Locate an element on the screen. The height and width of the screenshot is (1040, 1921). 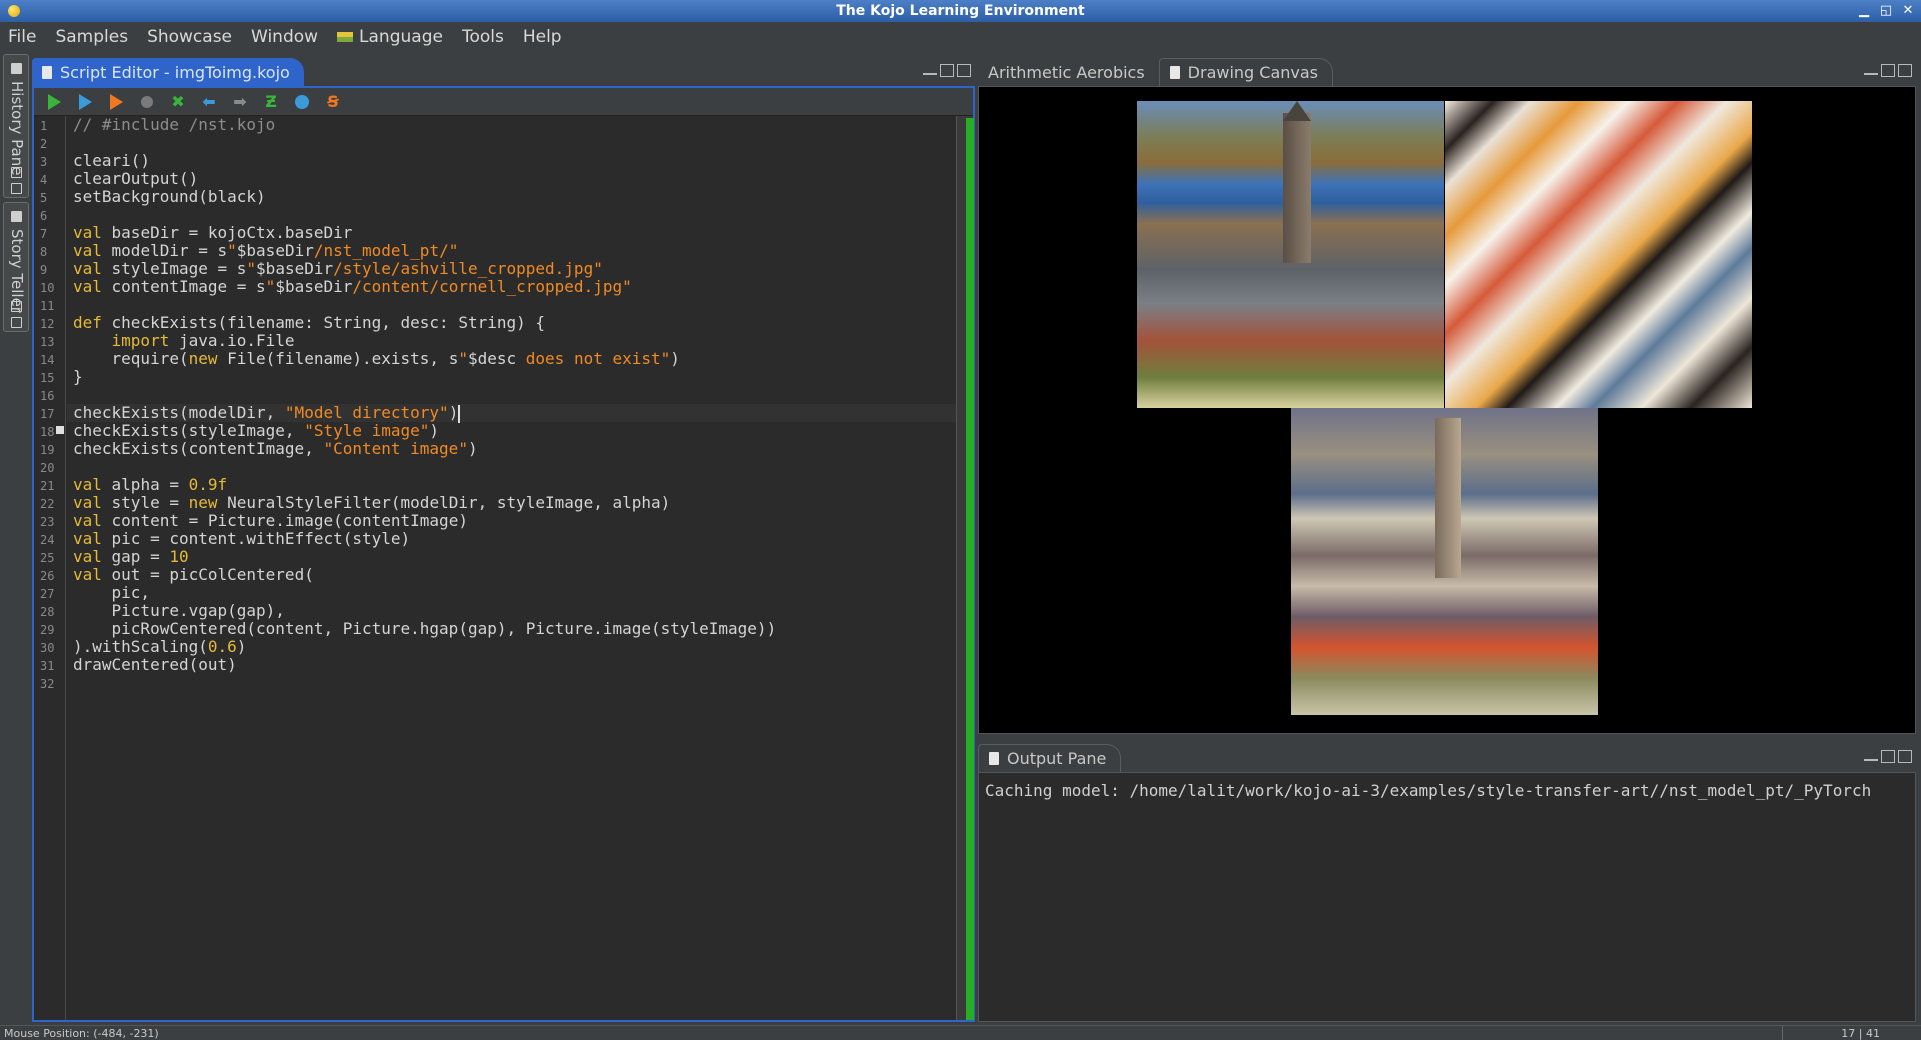
run-status-bar is located at coordinates (970, 569).